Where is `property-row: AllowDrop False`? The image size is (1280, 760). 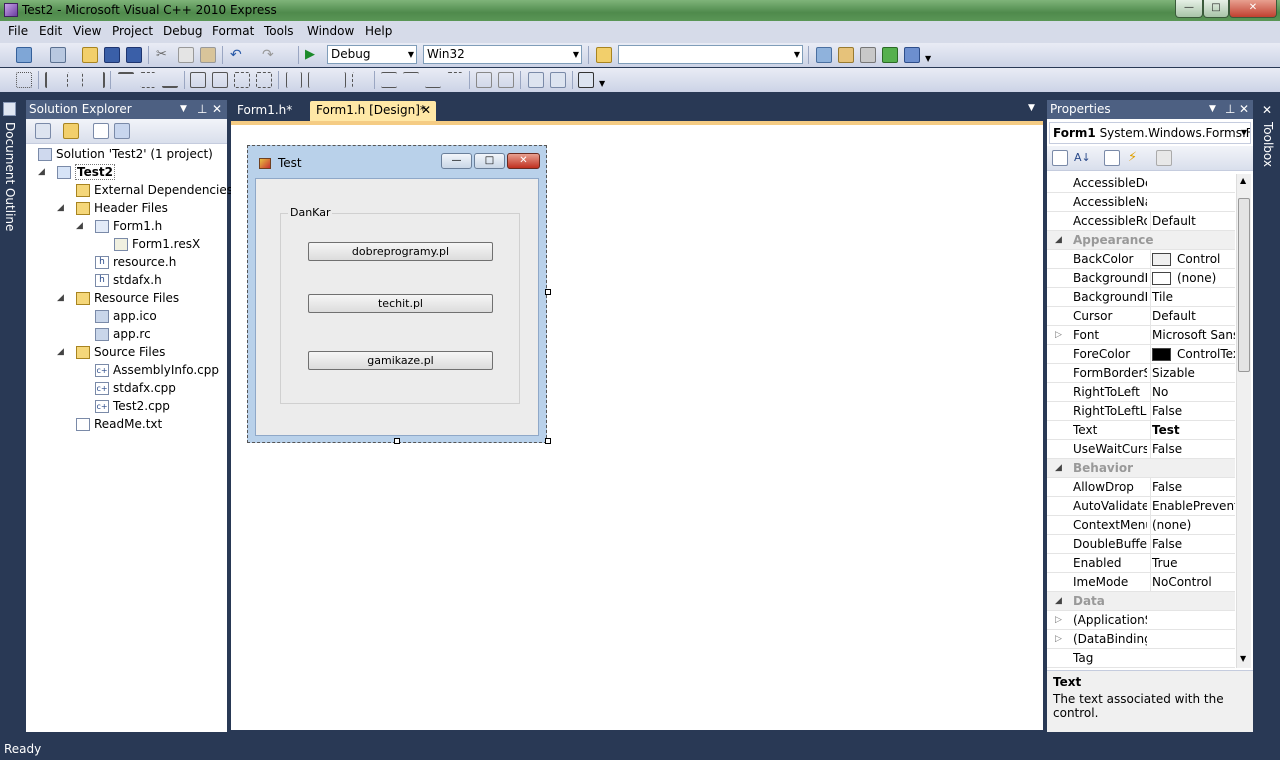 property-row: AllowDrop False is located at coordinates (1141, 487).